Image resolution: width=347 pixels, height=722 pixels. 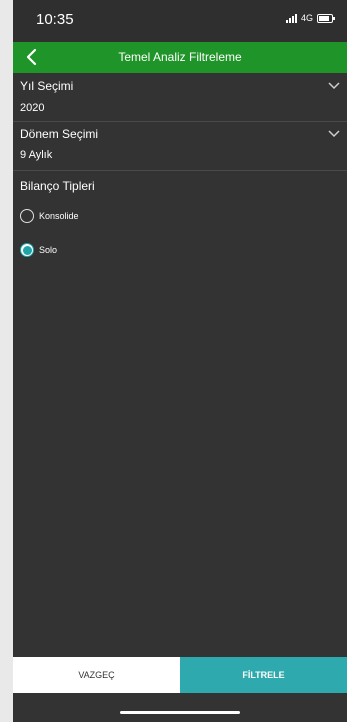 I want to click on cancel-button: VAZGEÇ, so click(x=96, y=675).